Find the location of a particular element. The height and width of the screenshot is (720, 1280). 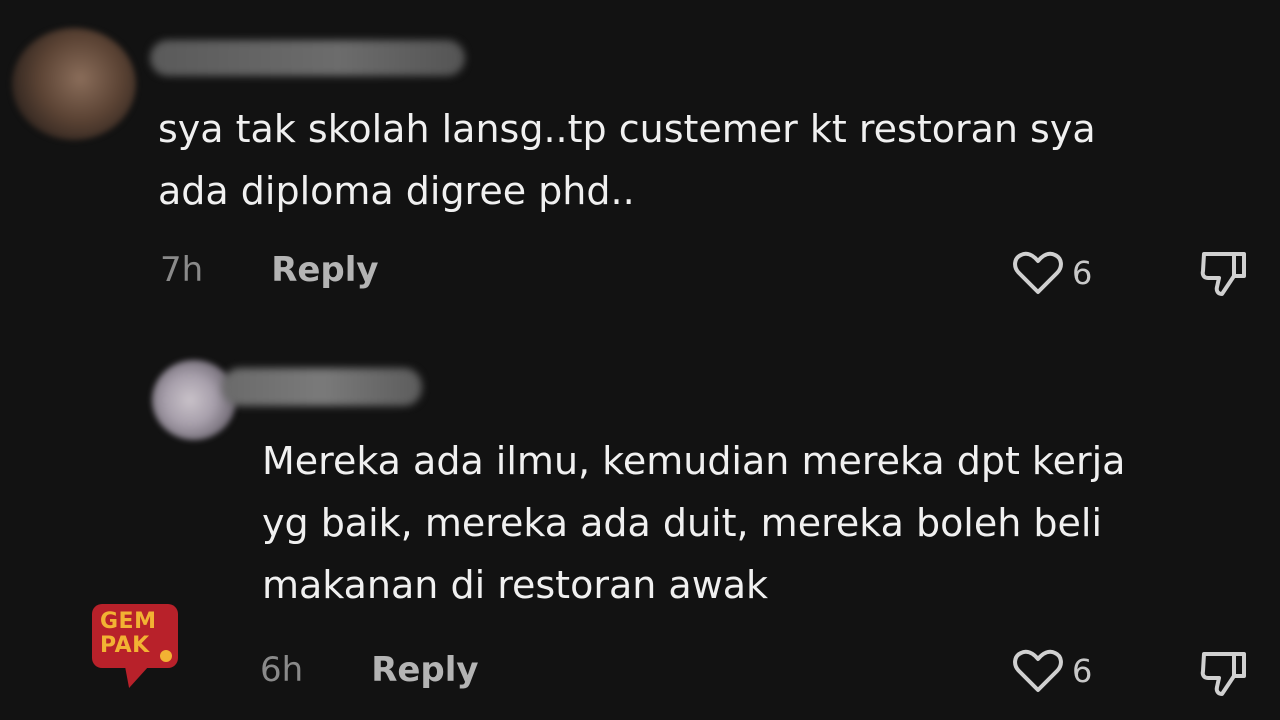

comment-meta: 6h Reply is located at coordinates (369, 670).